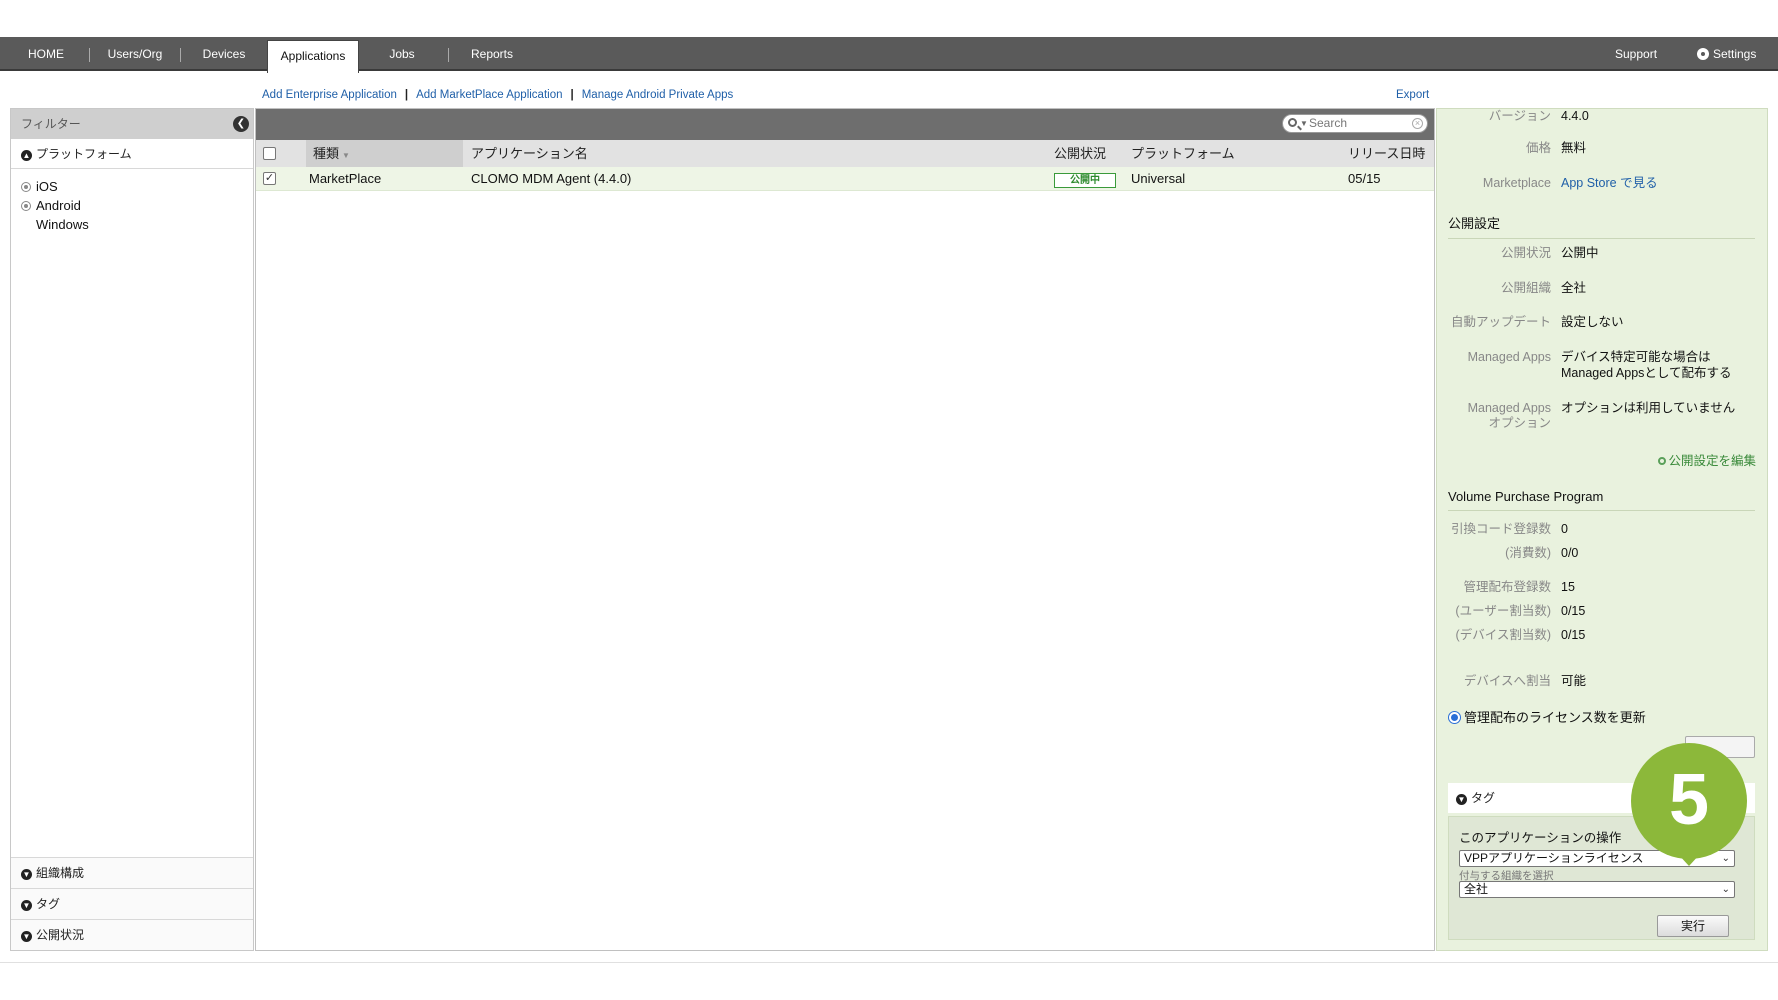 The image size is (1778, 1000). What do you see at coordinates (1516, 183) in the screenshot?
I see `marketplace-label: Marketplace` at bounding box center [1516, 183].